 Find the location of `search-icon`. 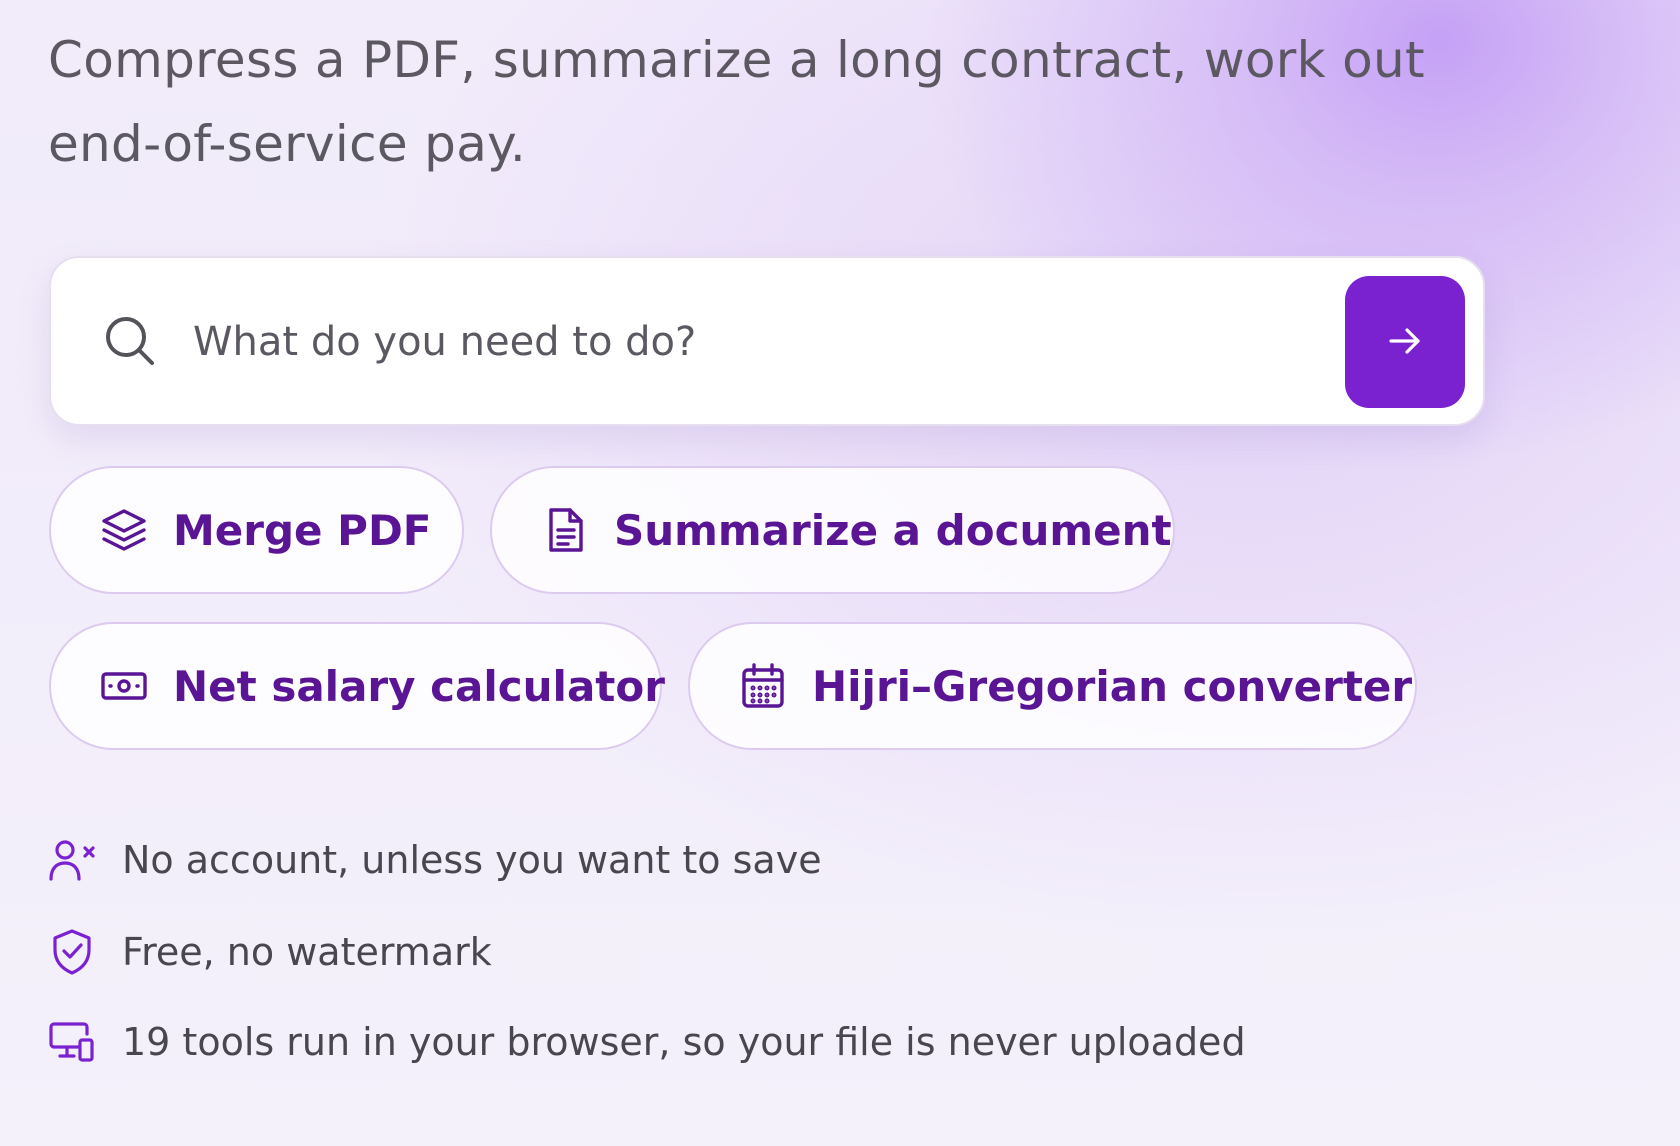

search-icon is located at coordinates (130, 341).